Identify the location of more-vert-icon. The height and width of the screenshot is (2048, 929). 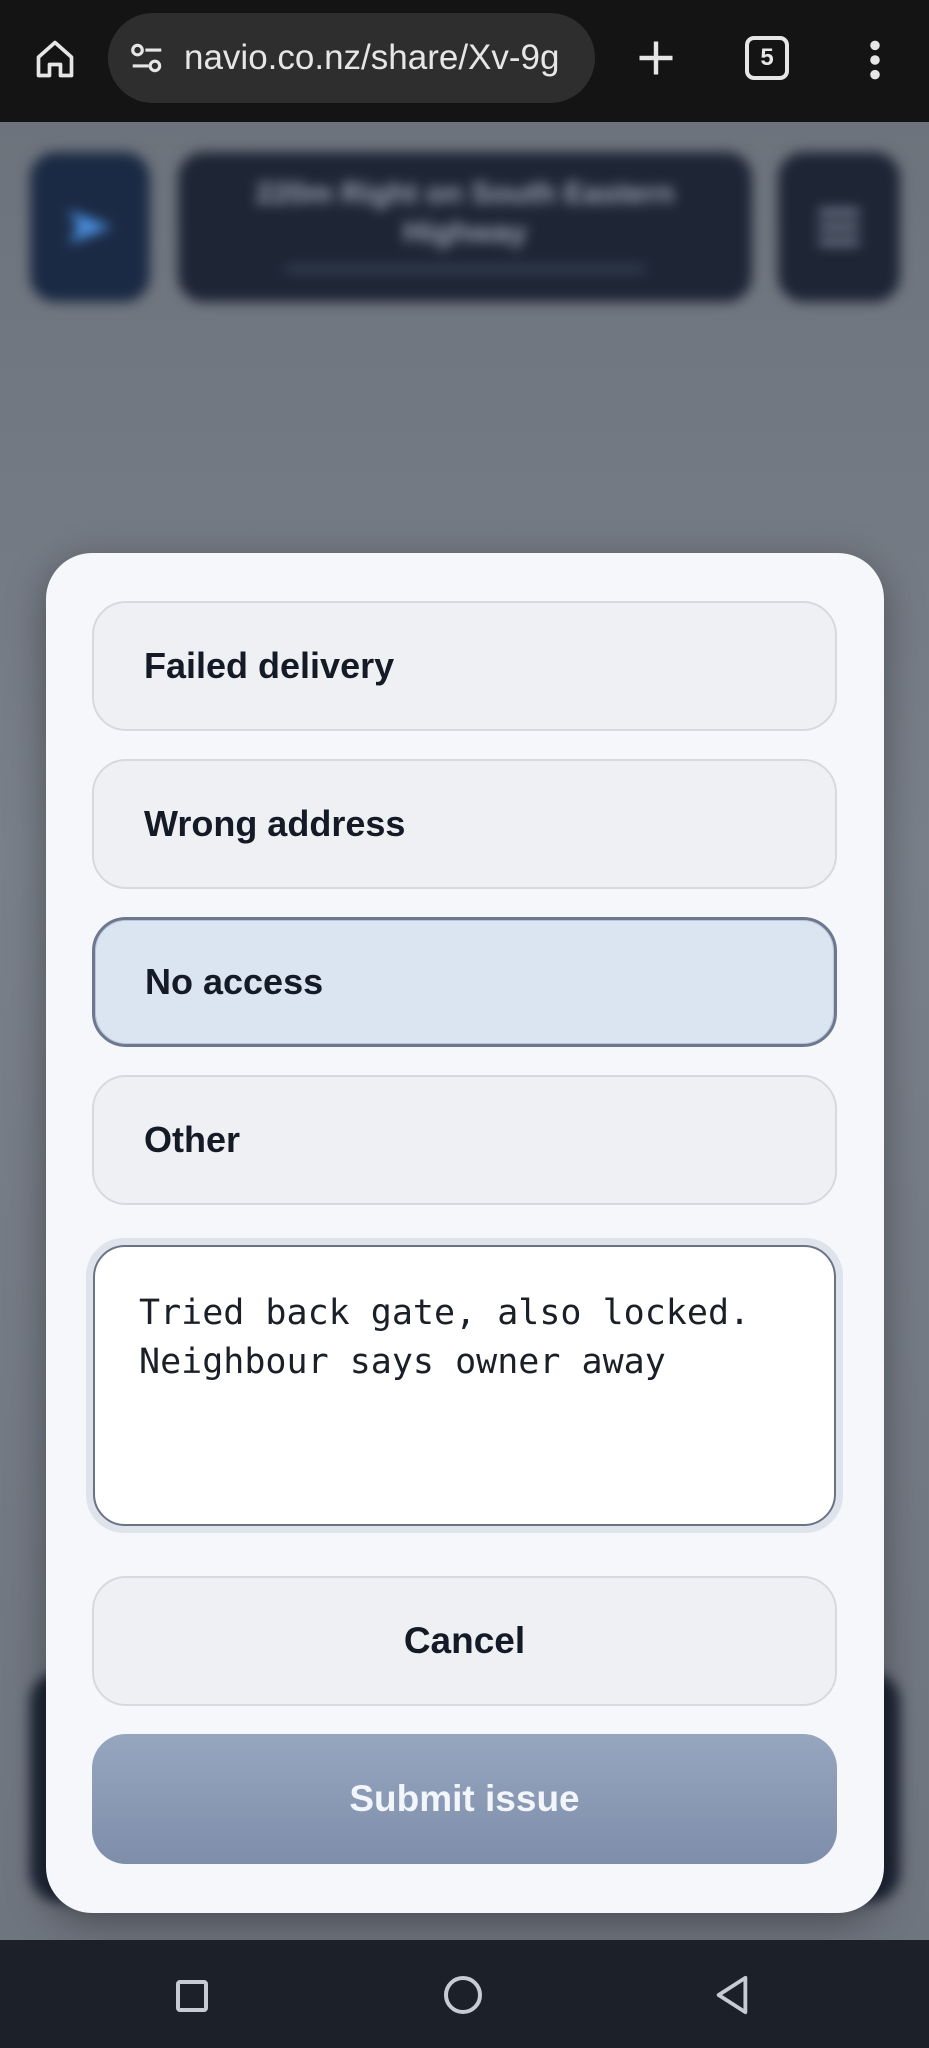
(875, 60).